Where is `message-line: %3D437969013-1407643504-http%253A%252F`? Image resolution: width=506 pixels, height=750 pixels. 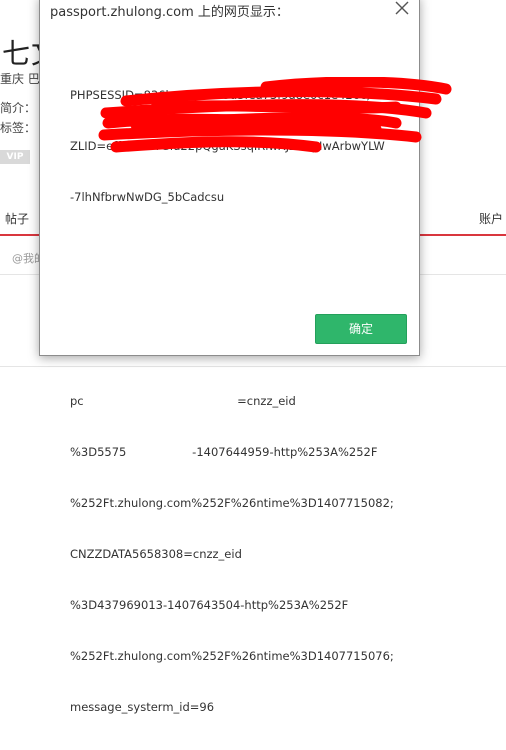
message-line: %3D437969013-1407643504-http%253A%252F is located at coordinates (209, 605).